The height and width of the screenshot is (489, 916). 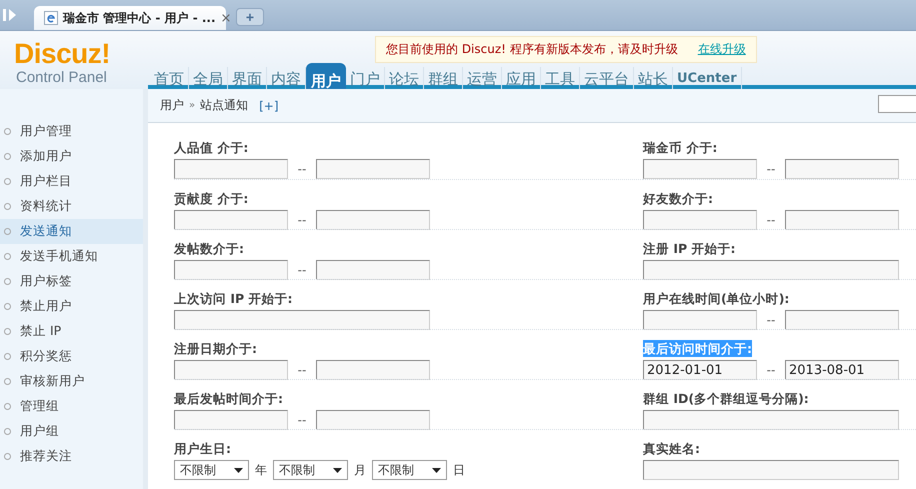 I want to click on field-label: 真实姓名:, so click(x=671, y=448).